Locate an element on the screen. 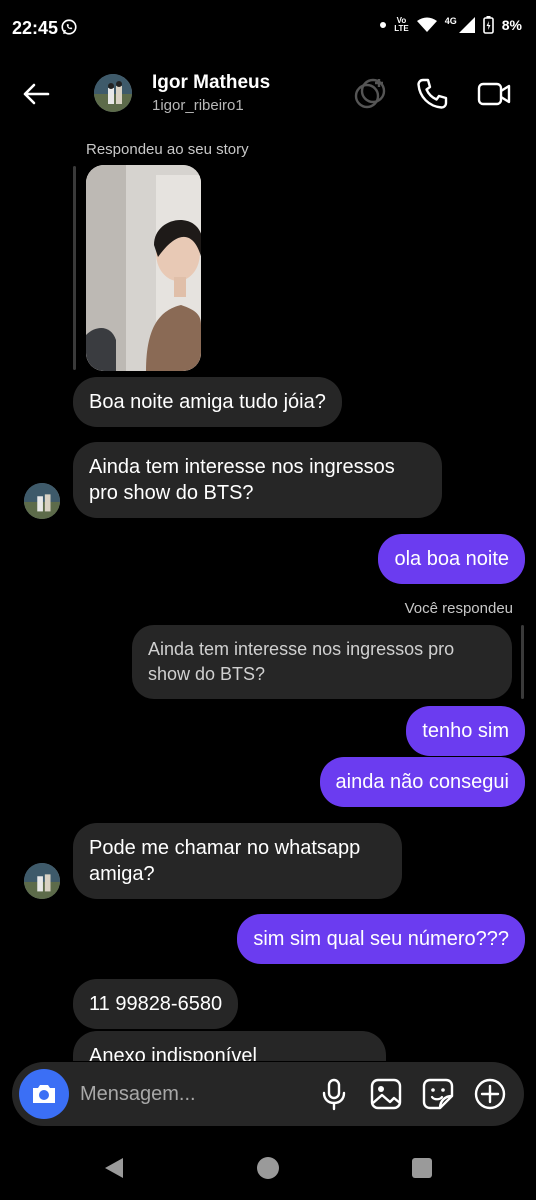 This screenshot has height=1200, width=536. microphone-icon is located at coordinates (334, 1094).